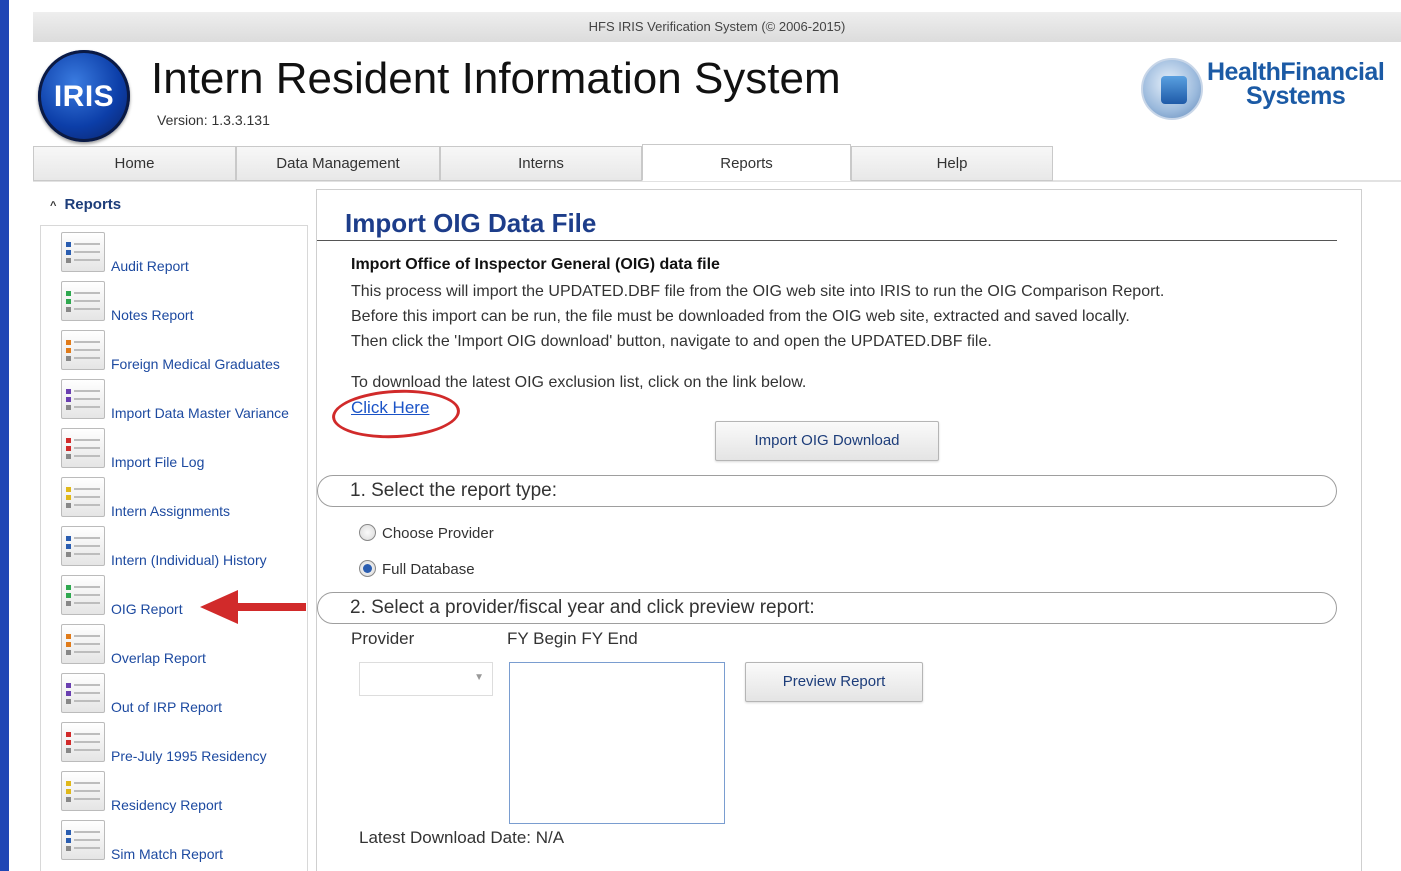  Describe the element at coordinates (167, 854) in the screenshot. I see `sidebar-item-label: Sim Match Report` at that location.